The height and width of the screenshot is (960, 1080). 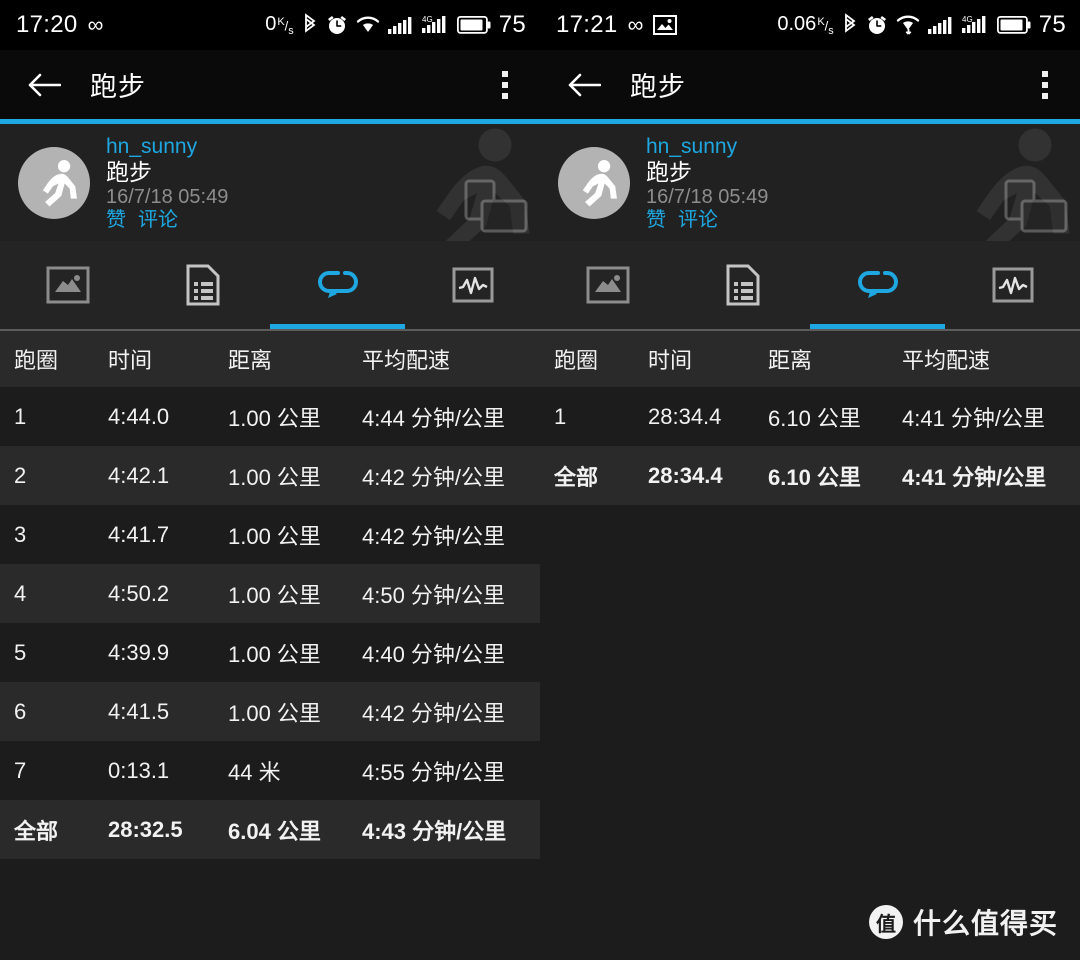 I want to click on table-row: 1 28:34.4 6.10 公里 4:41 分钟/公里, so click(x=810, y=416).